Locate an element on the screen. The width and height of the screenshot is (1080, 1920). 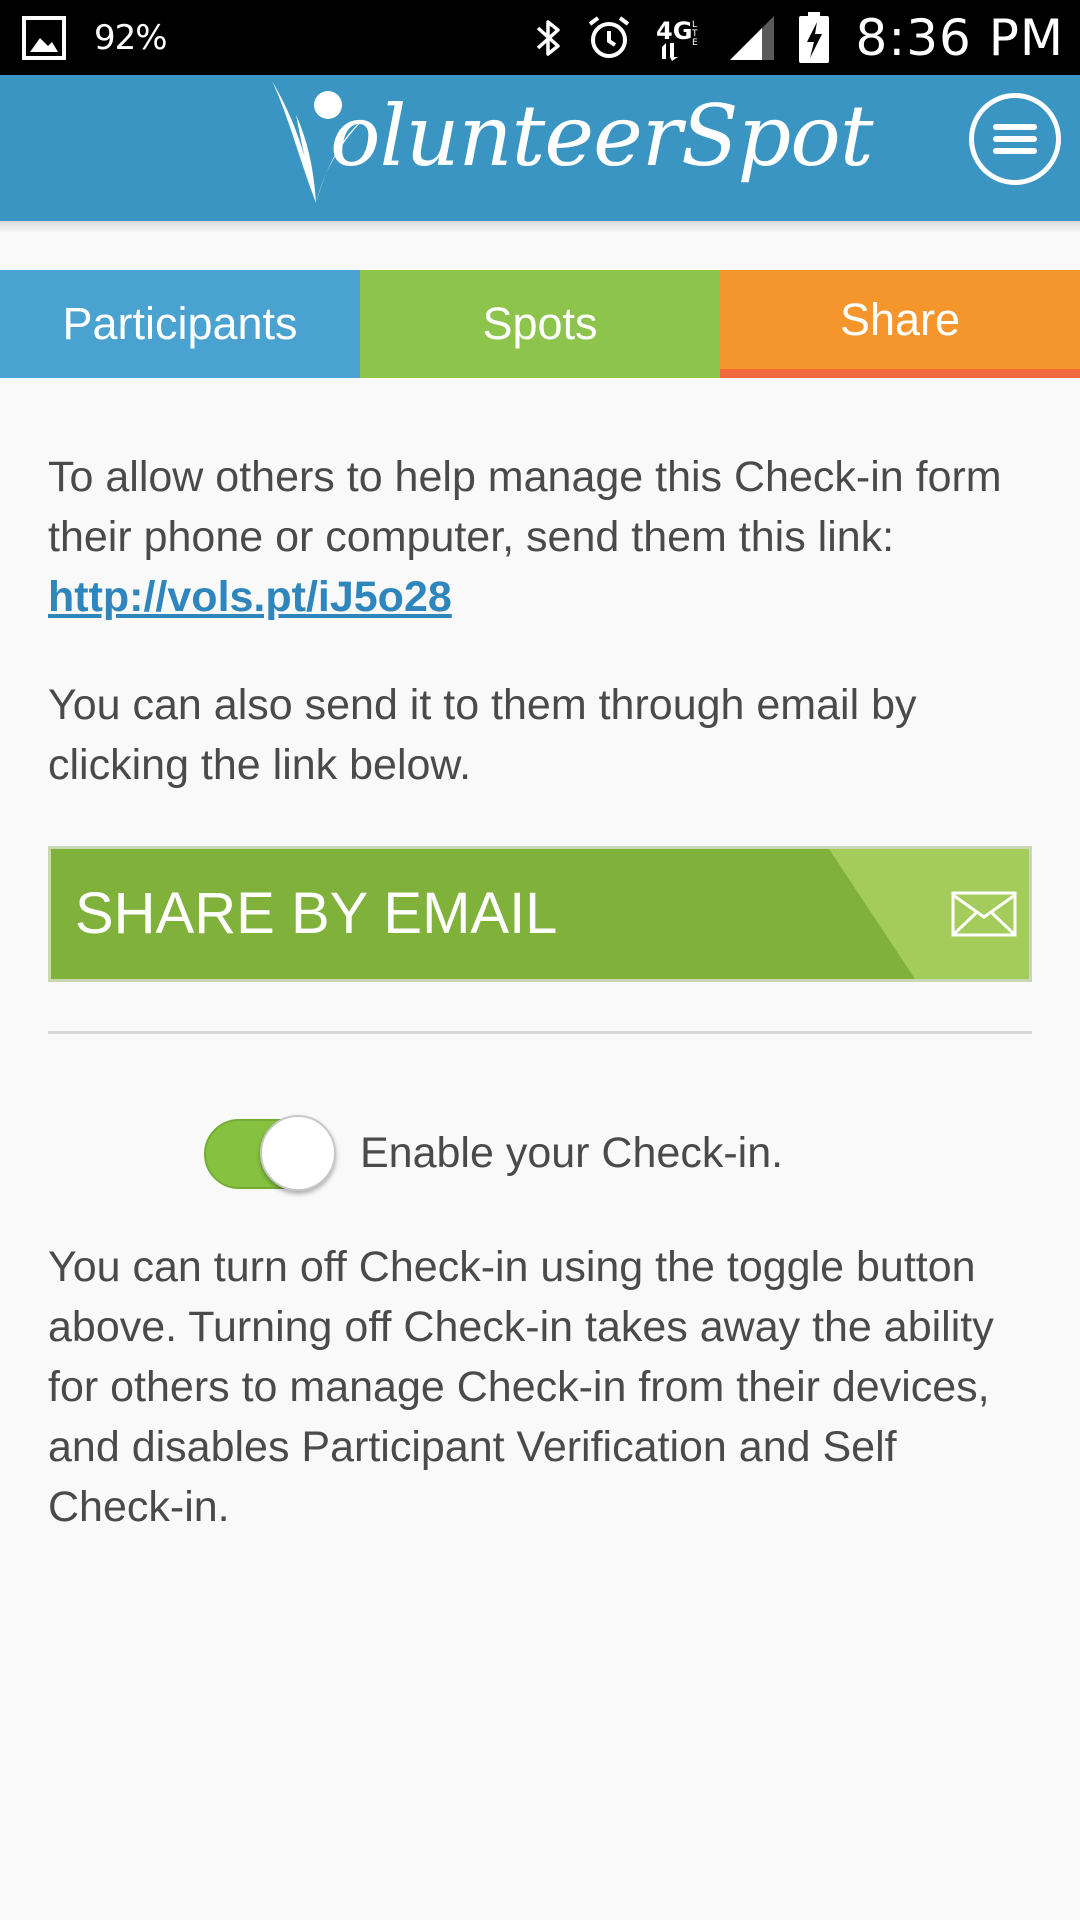
status-bar: 92% 4G L T E 8:36 PM is located at coordinates (540, 37).